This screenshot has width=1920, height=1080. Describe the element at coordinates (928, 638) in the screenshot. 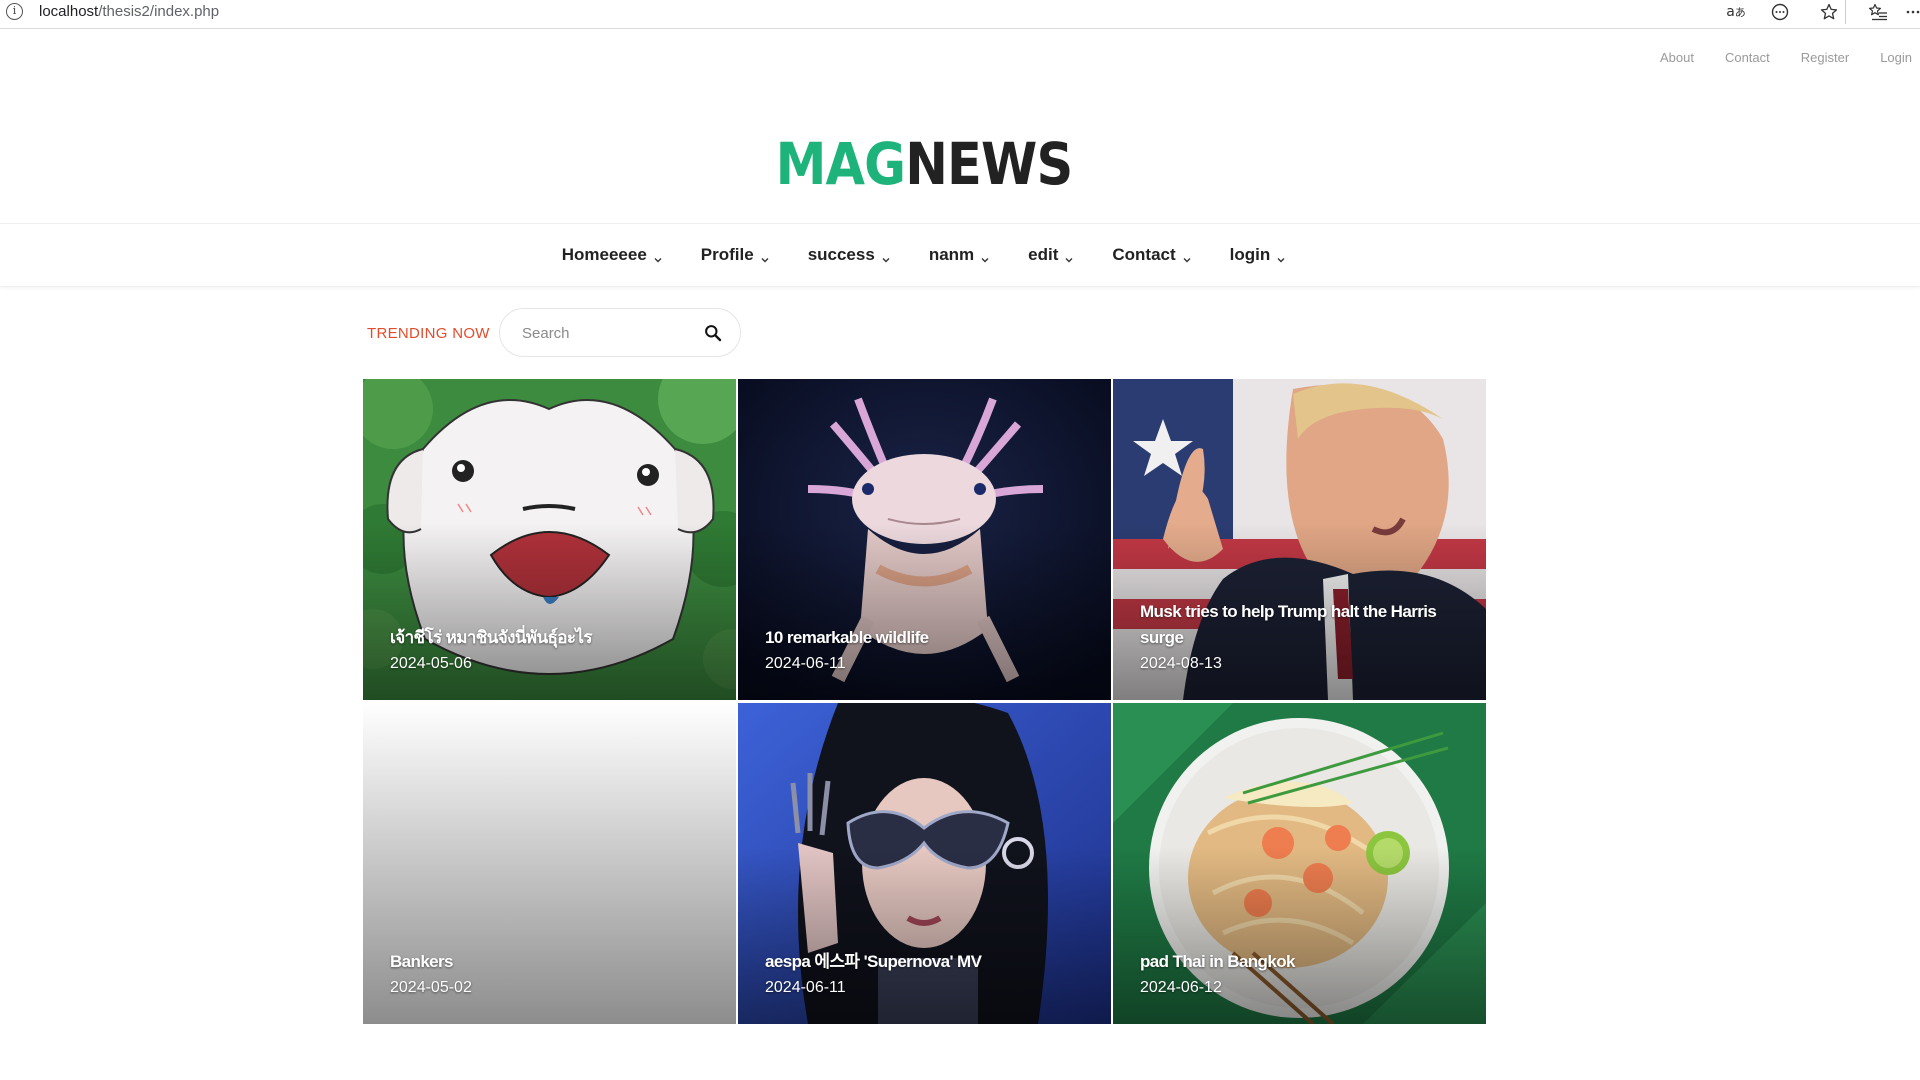

I see `post-title: 10 remarkable wildlife` at that location.